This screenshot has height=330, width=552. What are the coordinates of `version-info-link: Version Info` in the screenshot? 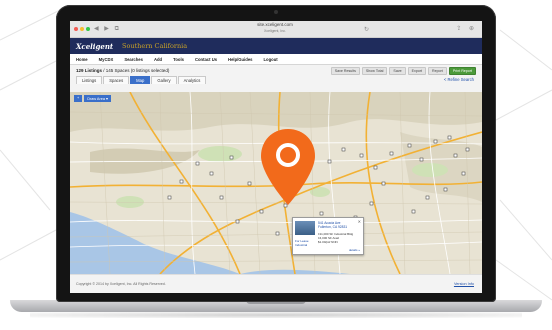 It's located at (464, 284).